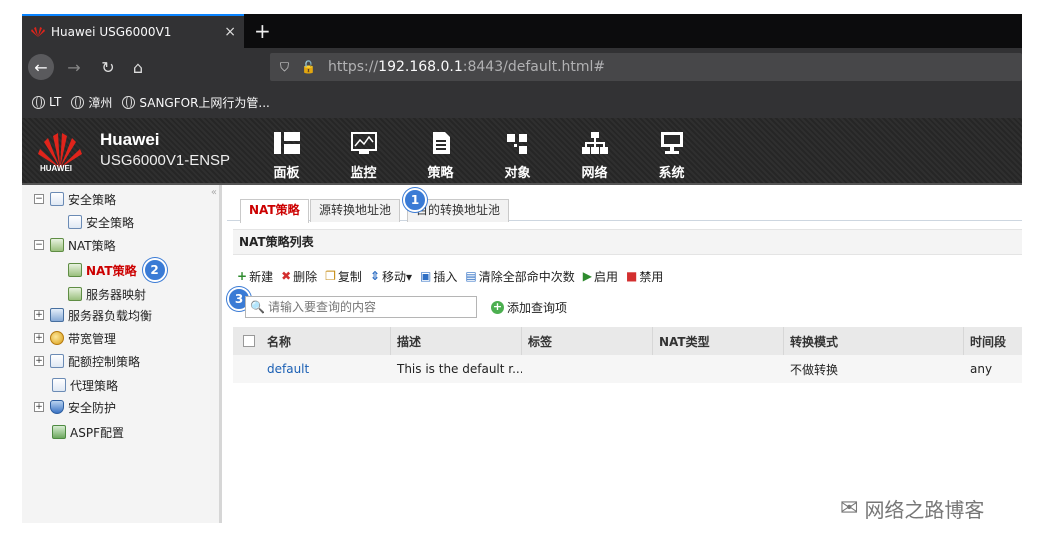 This screenshot has width=1051, height=541. I want to click on home-button: ⌂, so click(138, 67).